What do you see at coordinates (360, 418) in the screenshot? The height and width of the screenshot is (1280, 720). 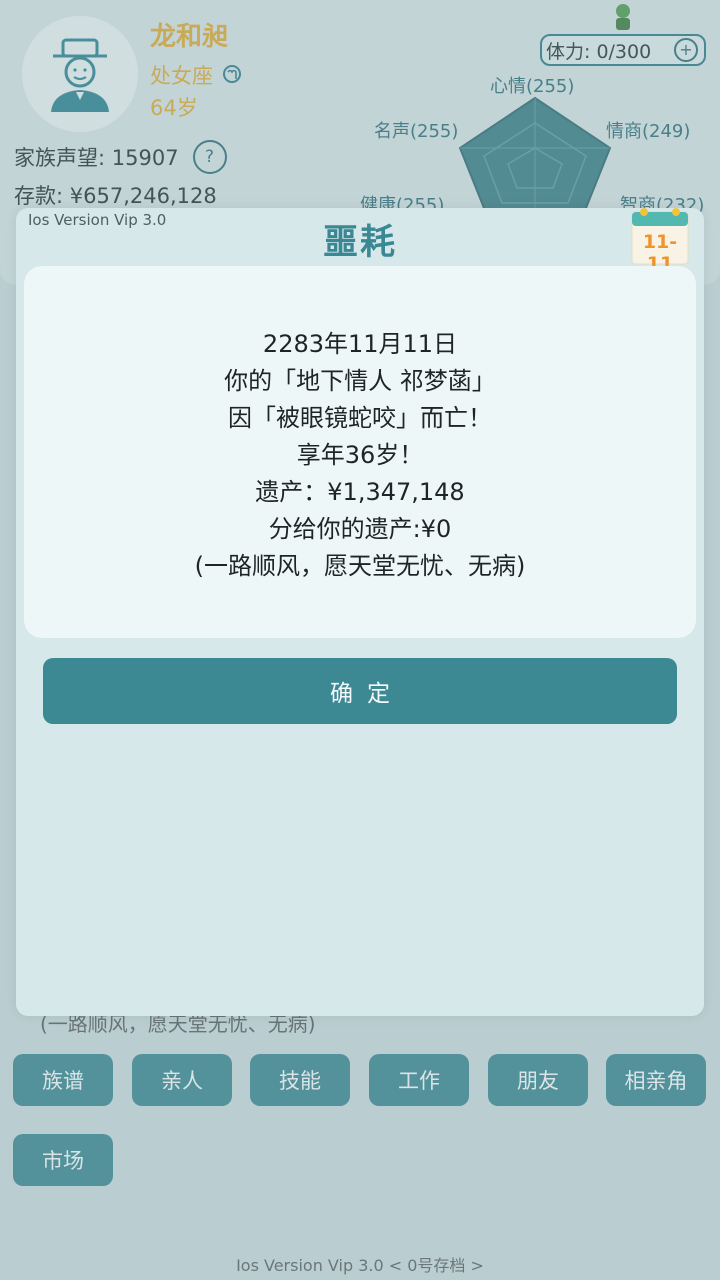 I see `message-cause: 因「被眼镜蛇咬」而亡！` at bounding box center [360, 418].